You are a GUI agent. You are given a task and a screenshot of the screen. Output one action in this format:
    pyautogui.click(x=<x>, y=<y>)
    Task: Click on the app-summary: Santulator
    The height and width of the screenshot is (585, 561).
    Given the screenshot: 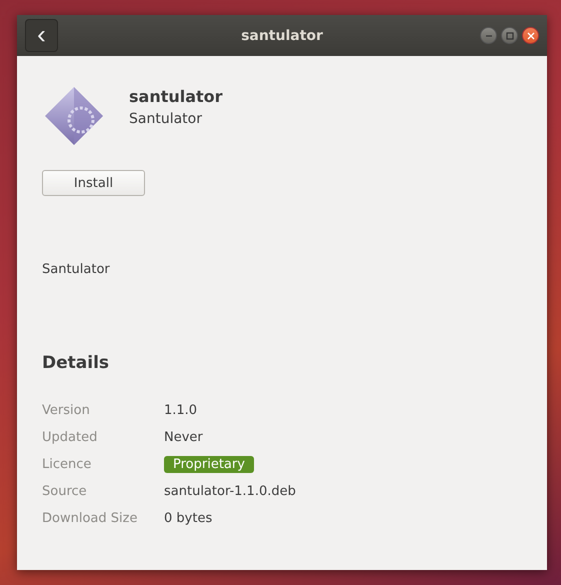 What is the action you would take?
    pyautogui.click(x=166, y=119)
    